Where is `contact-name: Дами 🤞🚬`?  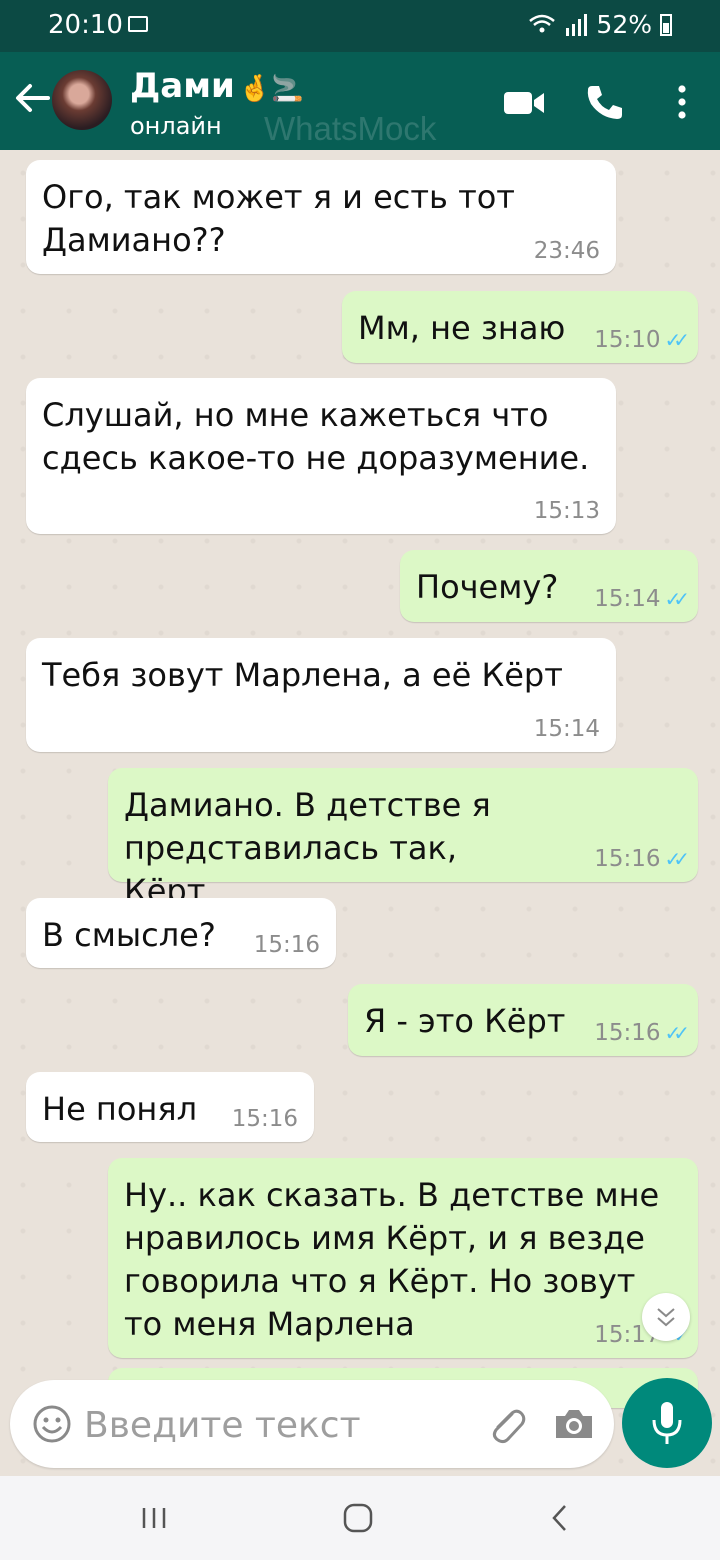
contact-name: Дами 🤞🚬 is located at coordinates (217, 86).